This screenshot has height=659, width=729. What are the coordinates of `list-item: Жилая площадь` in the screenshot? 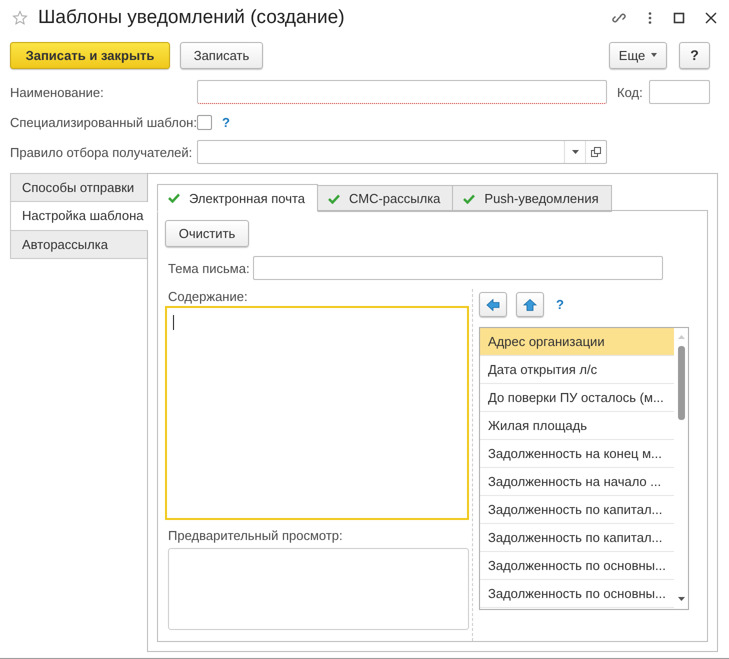 It's located at (577, 426).